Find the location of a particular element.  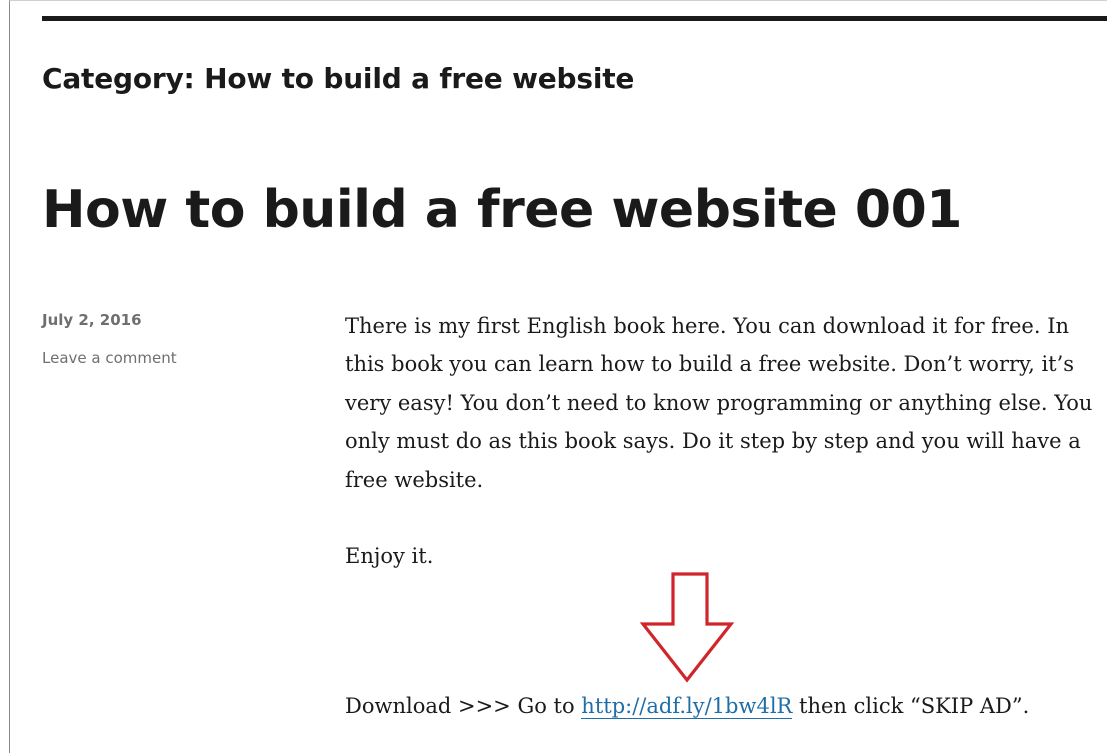

header-rule is located at coordinates (574, 18).